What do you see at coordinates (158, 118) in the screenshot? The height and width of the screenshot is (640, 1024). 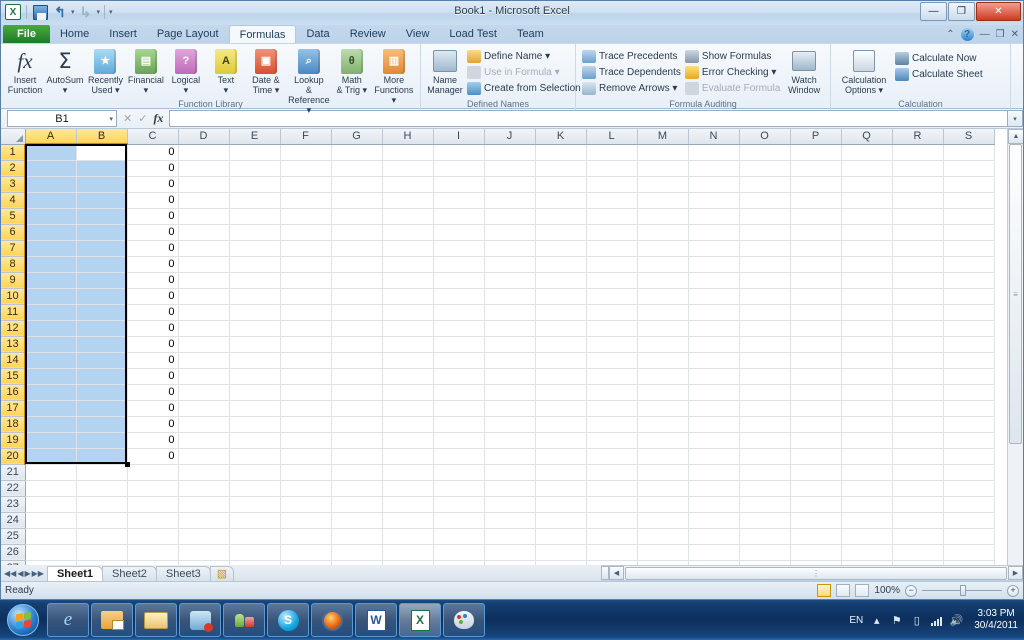 I see `insert-function-icon: fx` at bounding box center [158, 118].